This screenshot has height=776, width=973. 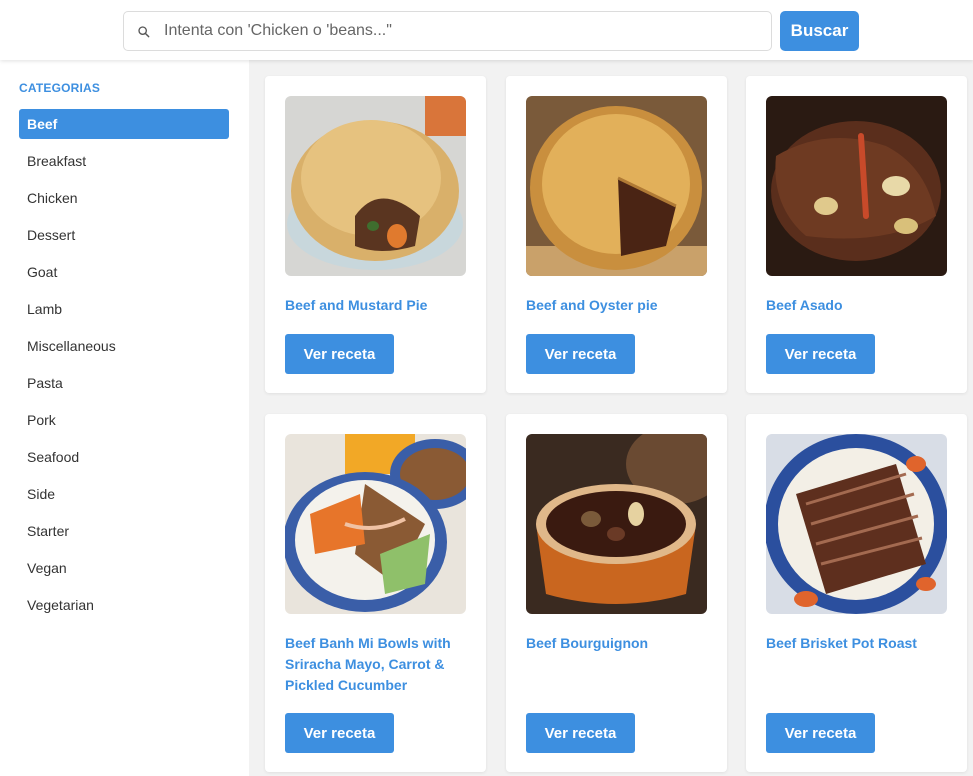 What do you see at coordinates (124, 161) in the screenshot?
I see `sidebar-item-breakfast: Breakfast` at bounding box center [124, 161].